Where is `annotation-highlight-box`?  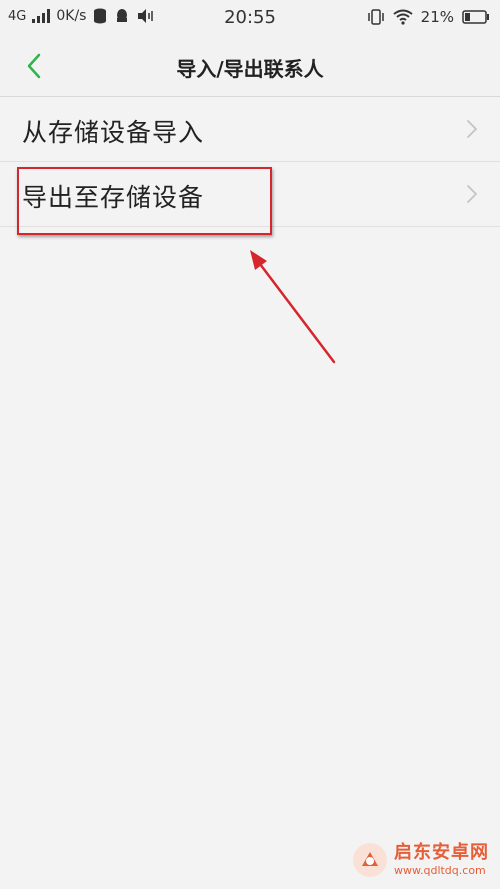 annotation-highlight-box is located at coordinates (144, 201).